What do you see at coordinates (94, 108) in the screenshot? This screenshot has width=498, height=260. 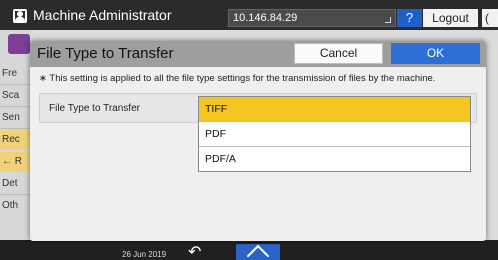 I see `setting-label: File Type to Transfer` at bounding box center [94, 108].